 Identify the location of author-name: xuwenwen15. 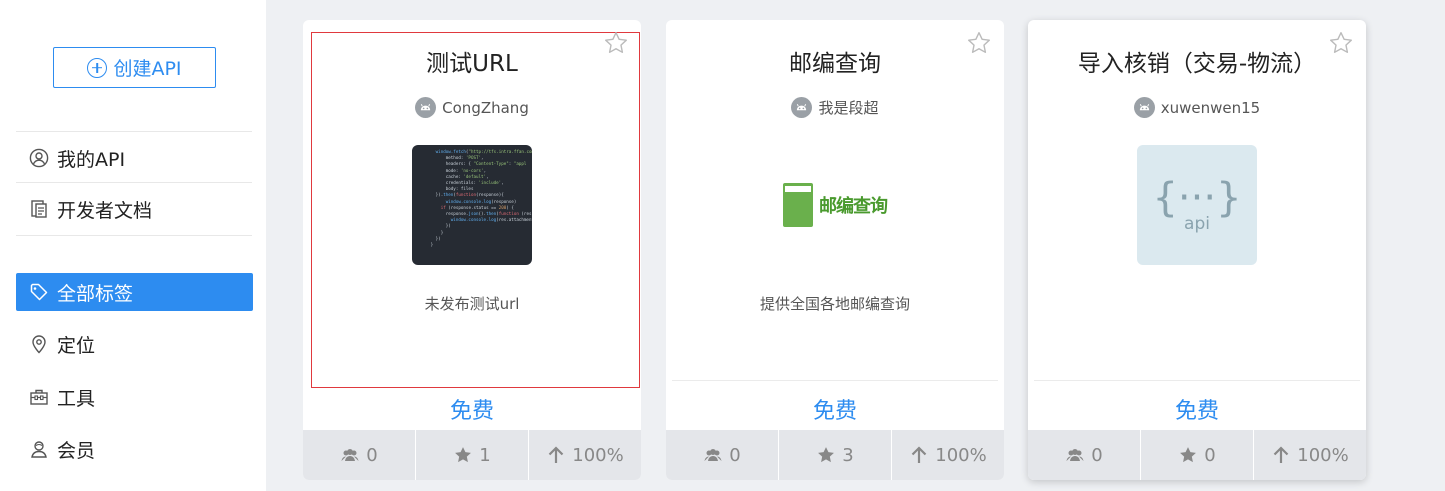
(1210, 107).